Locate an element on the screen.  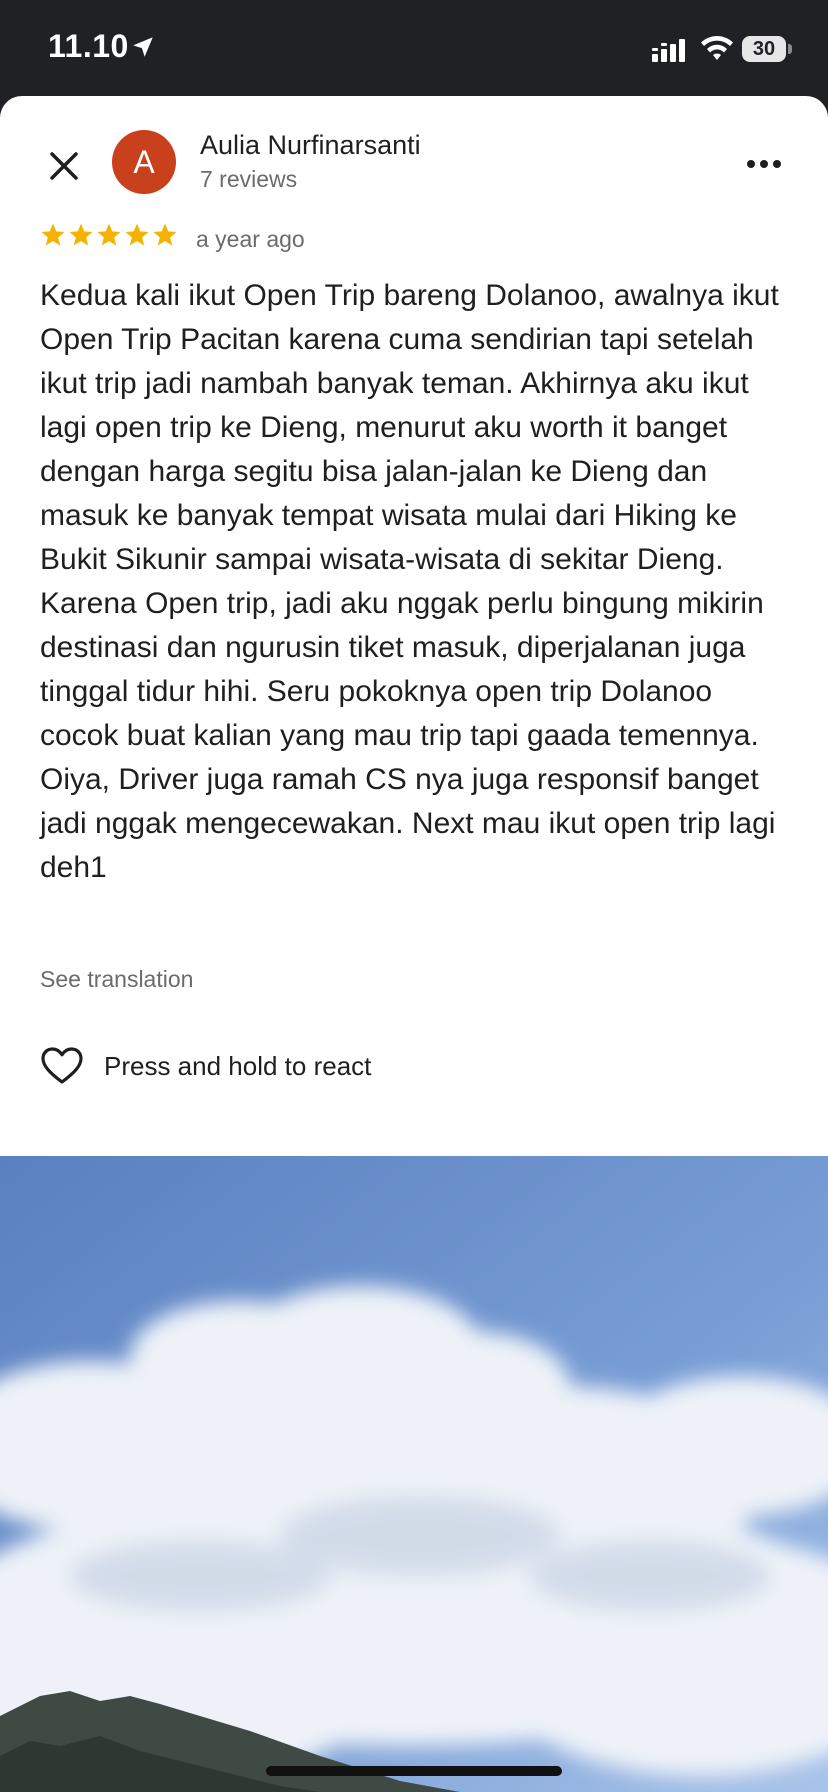
react-button: Press and hold to react is located at coordinates (205, 1066).